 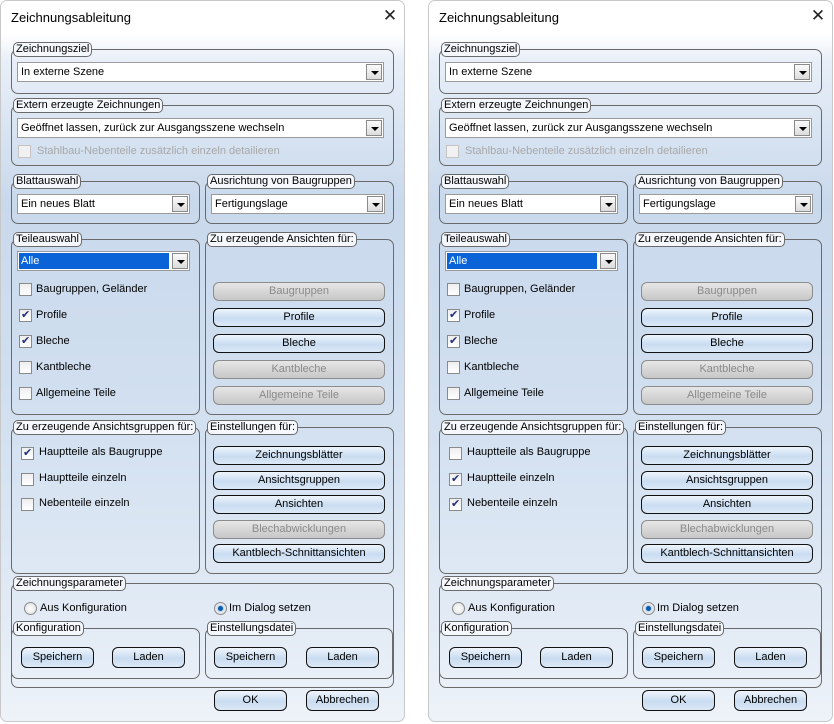 I want to click on views-button: Kantbleche, so click(x=727, y=369).